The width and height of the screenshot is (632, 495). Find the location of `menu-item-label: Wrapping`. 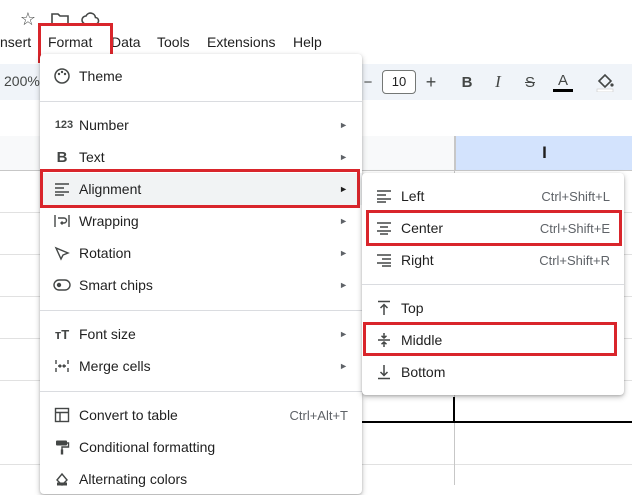

menu-item-label: Wrapping is located at coordinates (109, 221).